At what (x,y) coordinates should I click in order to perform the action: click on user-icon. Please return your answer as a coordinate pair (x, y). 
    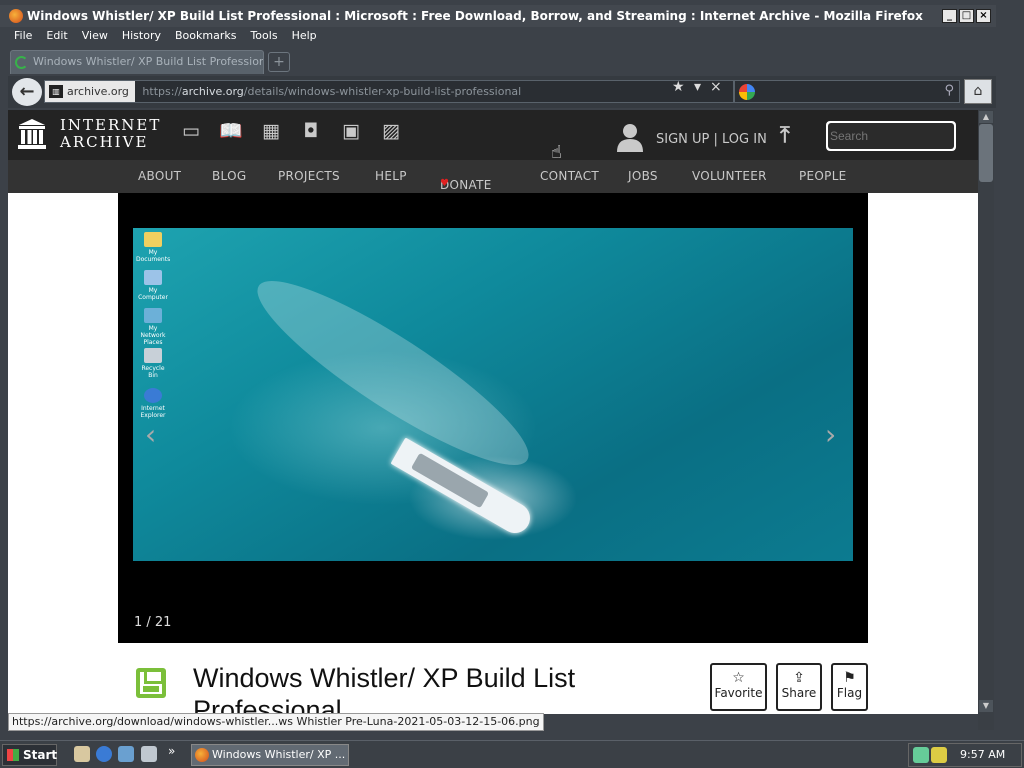
    Looking at the image, I should click on (630, 137).